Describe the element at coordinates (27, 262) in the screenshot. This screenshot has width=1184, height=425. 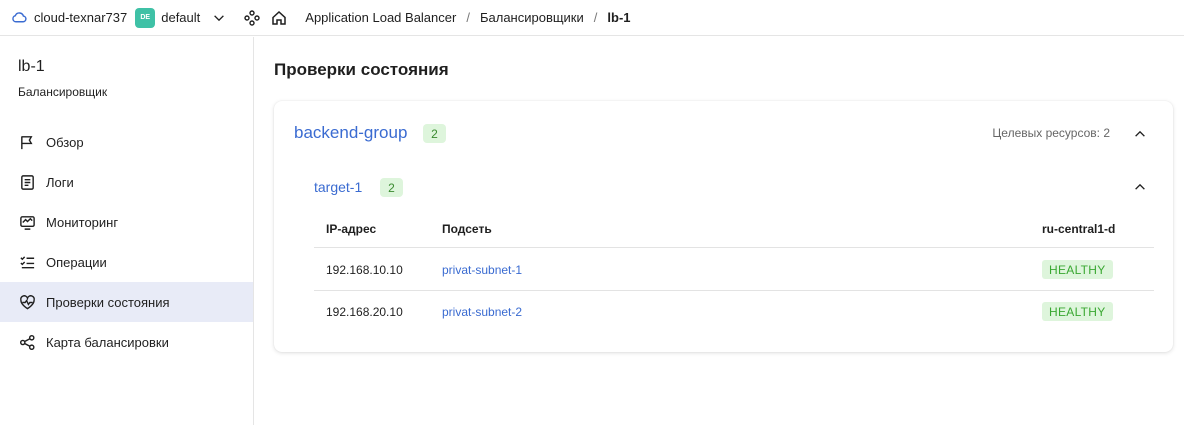
I see `operations-icon` at that location.